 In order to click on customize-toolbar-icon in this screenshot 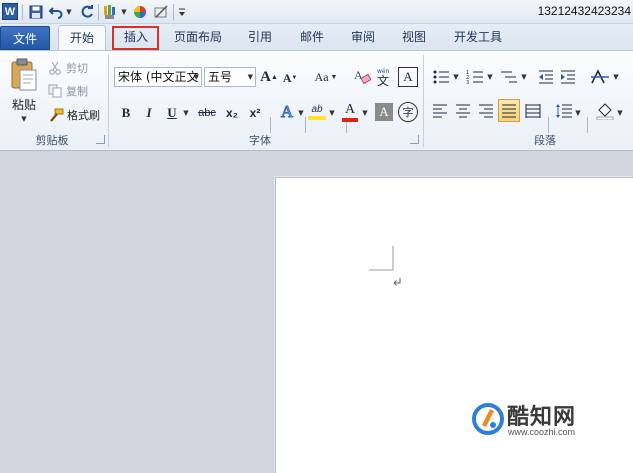, I will do `click(182, 12)`.